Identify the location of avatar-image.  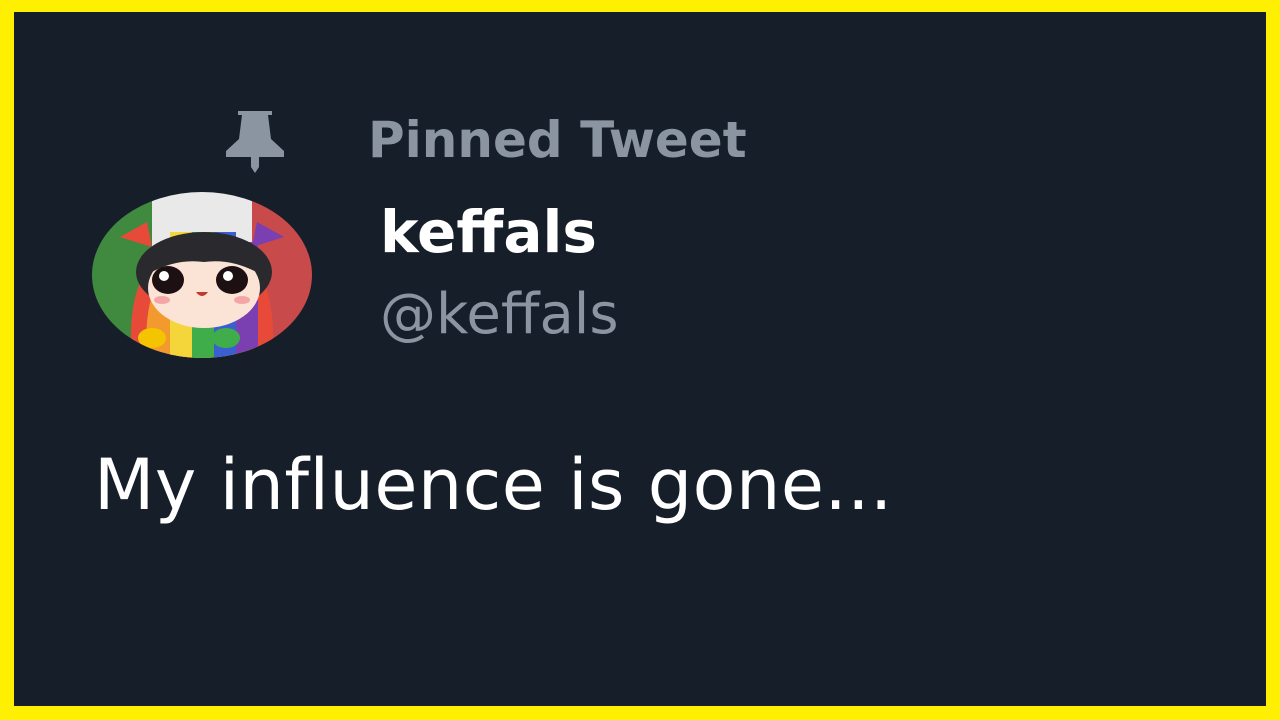
(202, 275).